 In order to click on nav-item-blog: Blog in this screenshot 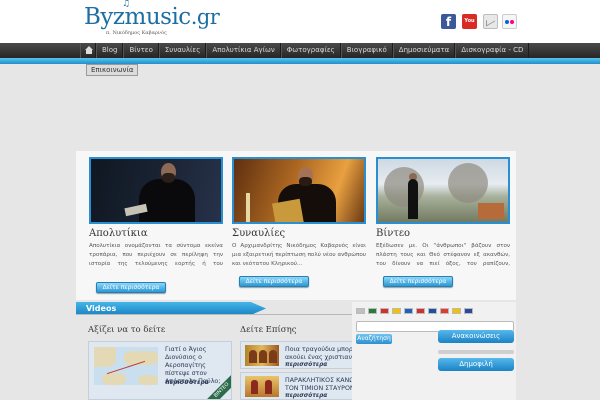, I will do `click(110, 50)`.